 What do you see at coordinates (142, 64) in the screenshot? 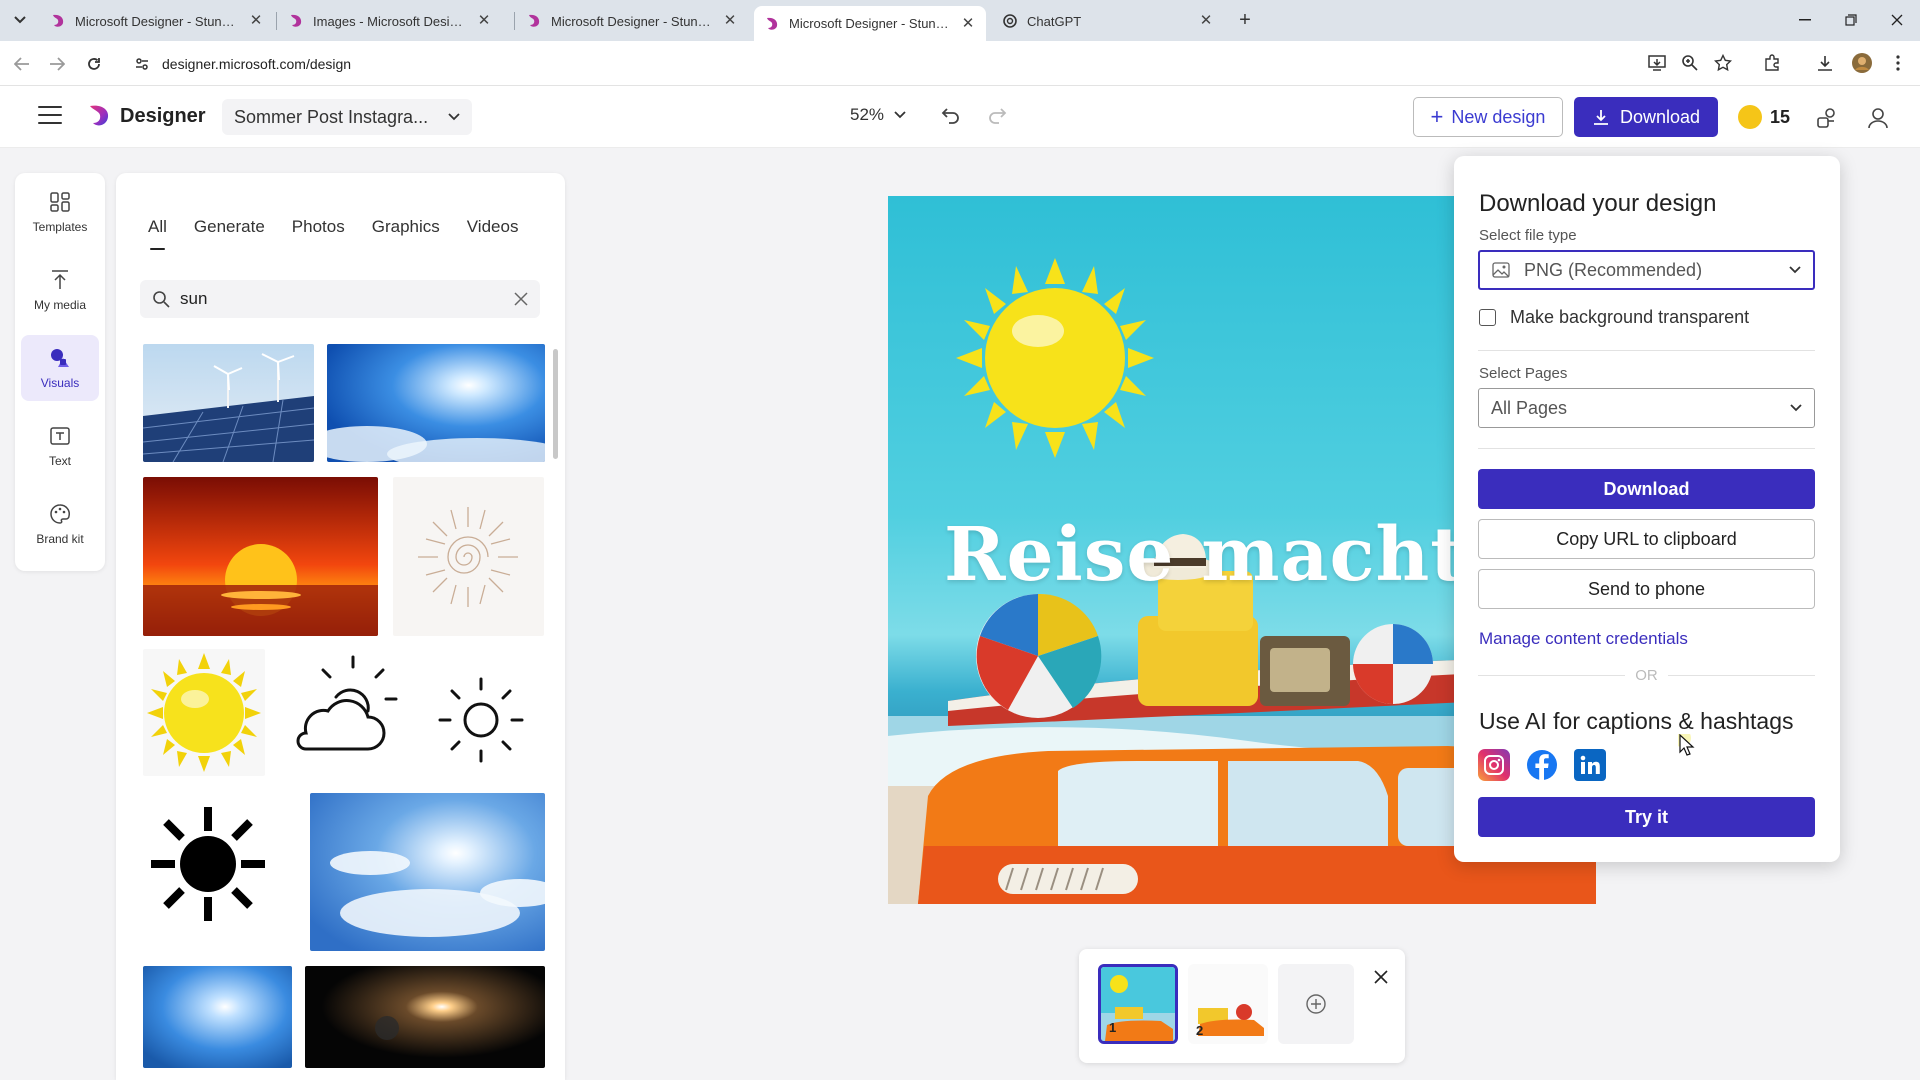
I see `site-info-icon` at bounding box center [142, 64].